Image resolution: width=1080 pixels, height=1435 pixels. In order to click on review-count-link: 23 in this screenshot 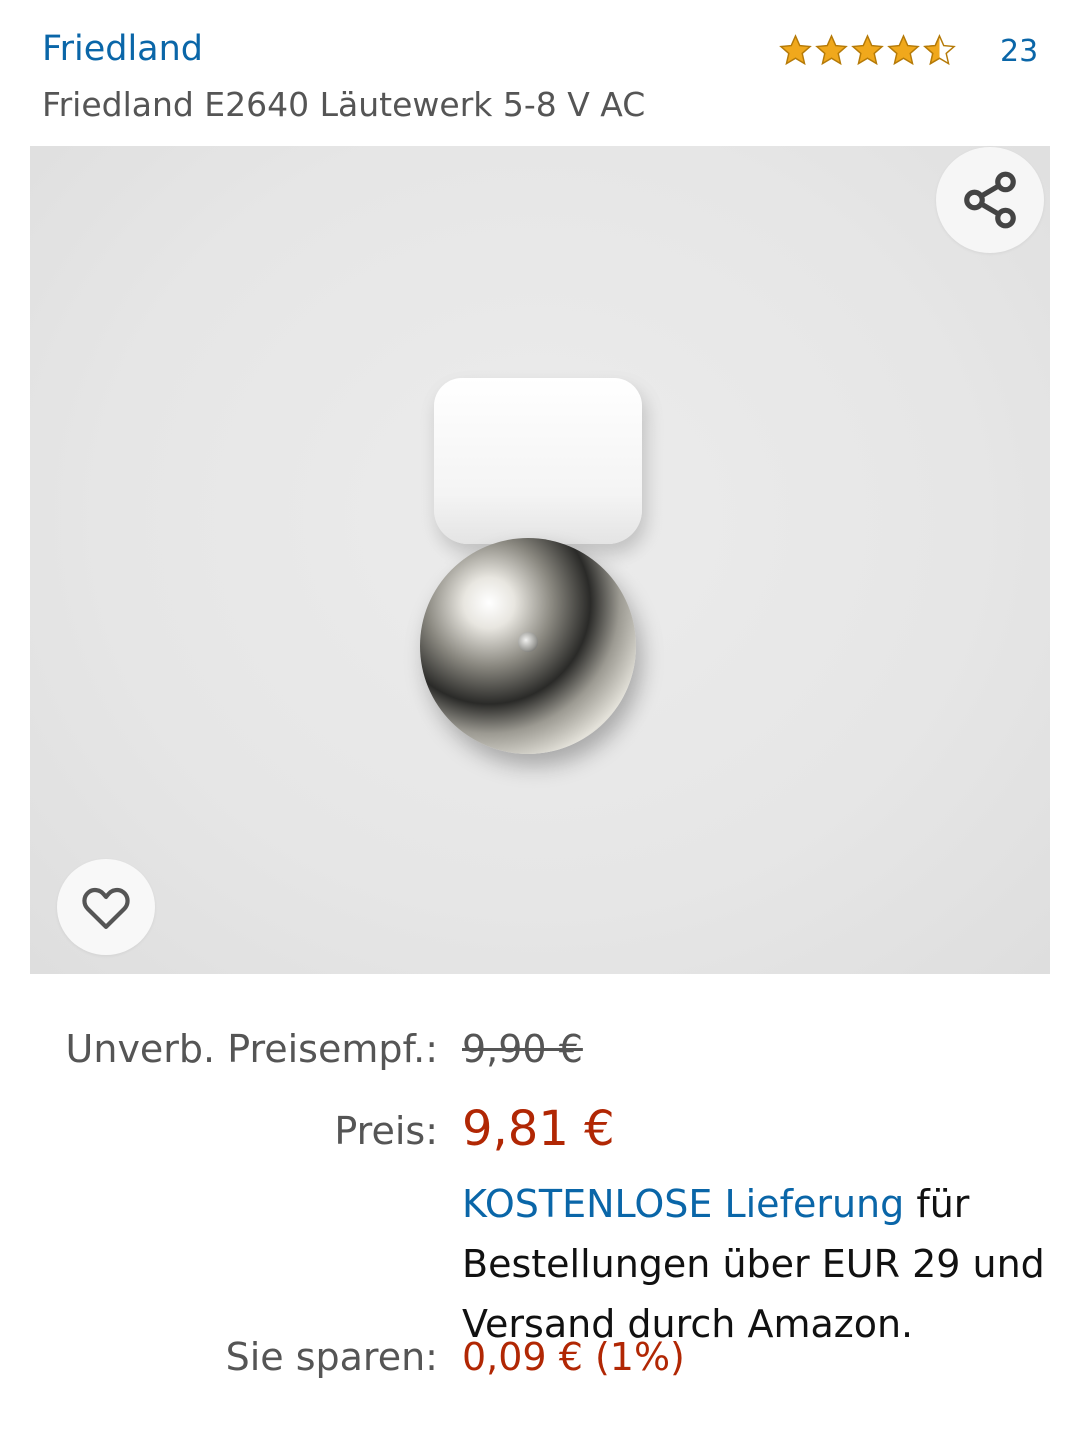, I will do `click(1019, 52)`.